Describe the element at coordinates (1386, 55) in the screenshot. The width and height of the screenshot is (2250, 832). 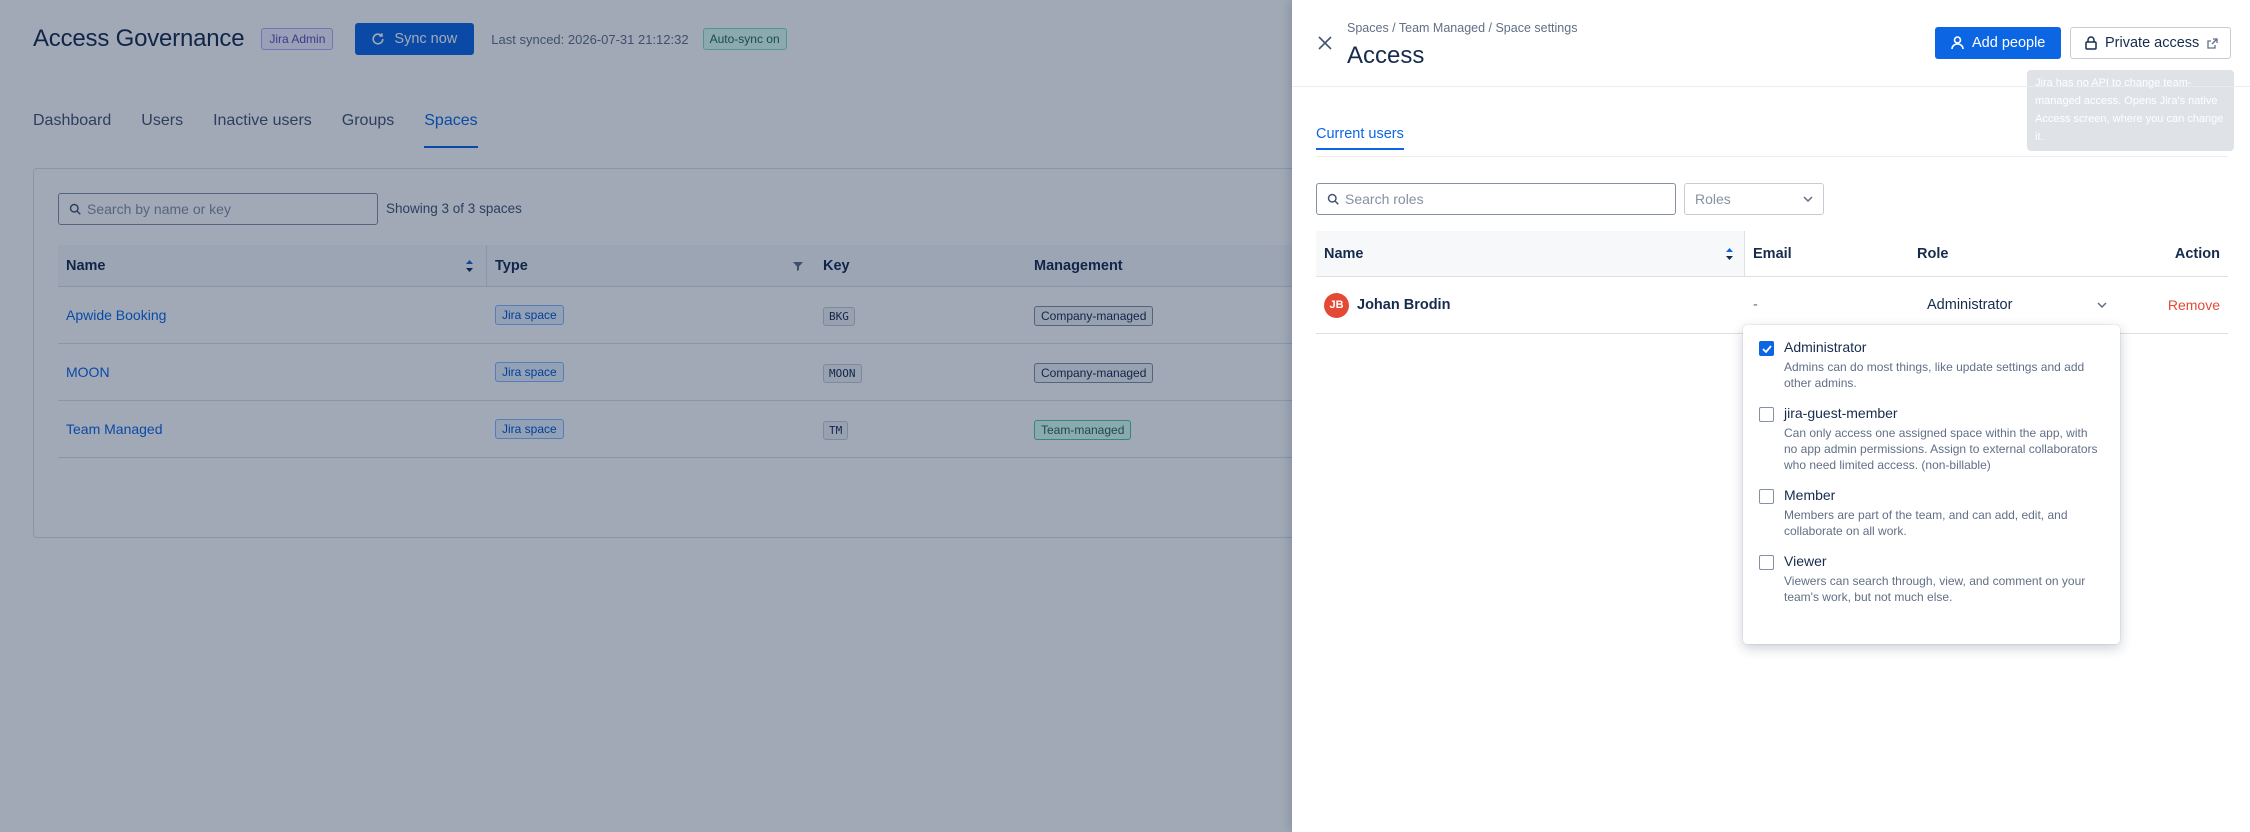
I see `page-title: Access` at that location.